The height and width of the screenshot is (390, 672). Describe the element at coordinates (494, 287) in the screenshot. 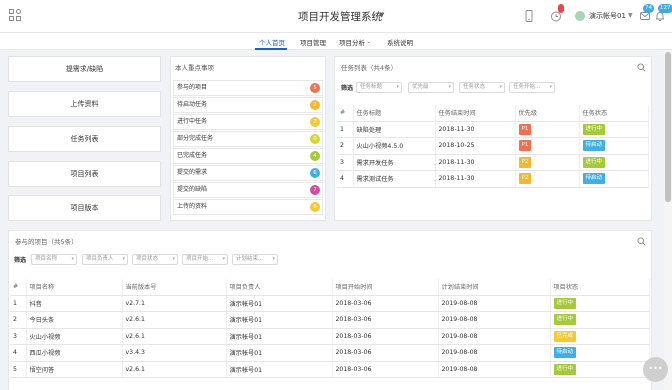

I see `column-header: 计划结束时间` at that location.